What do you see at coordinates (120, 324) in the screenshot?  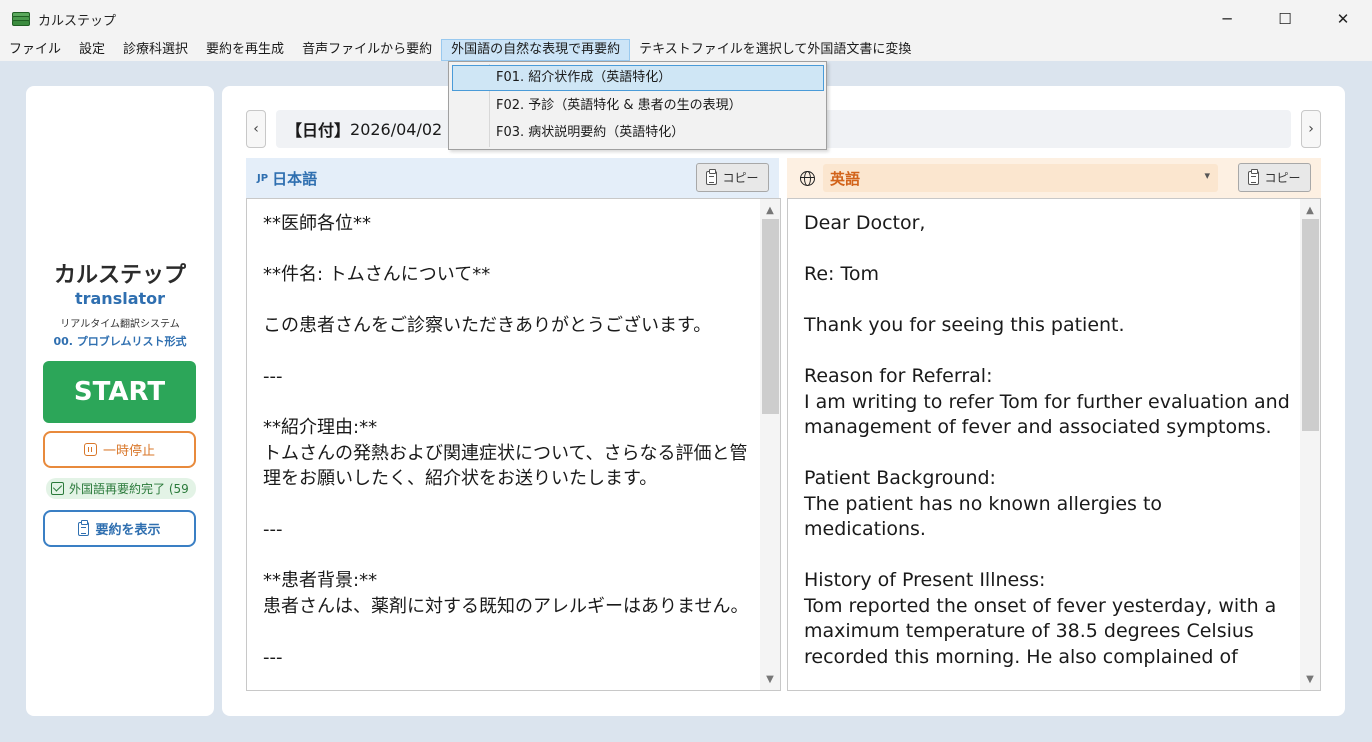 I see `app-description: リアルタイム翻訳システム` at bounding box center [120, 324].